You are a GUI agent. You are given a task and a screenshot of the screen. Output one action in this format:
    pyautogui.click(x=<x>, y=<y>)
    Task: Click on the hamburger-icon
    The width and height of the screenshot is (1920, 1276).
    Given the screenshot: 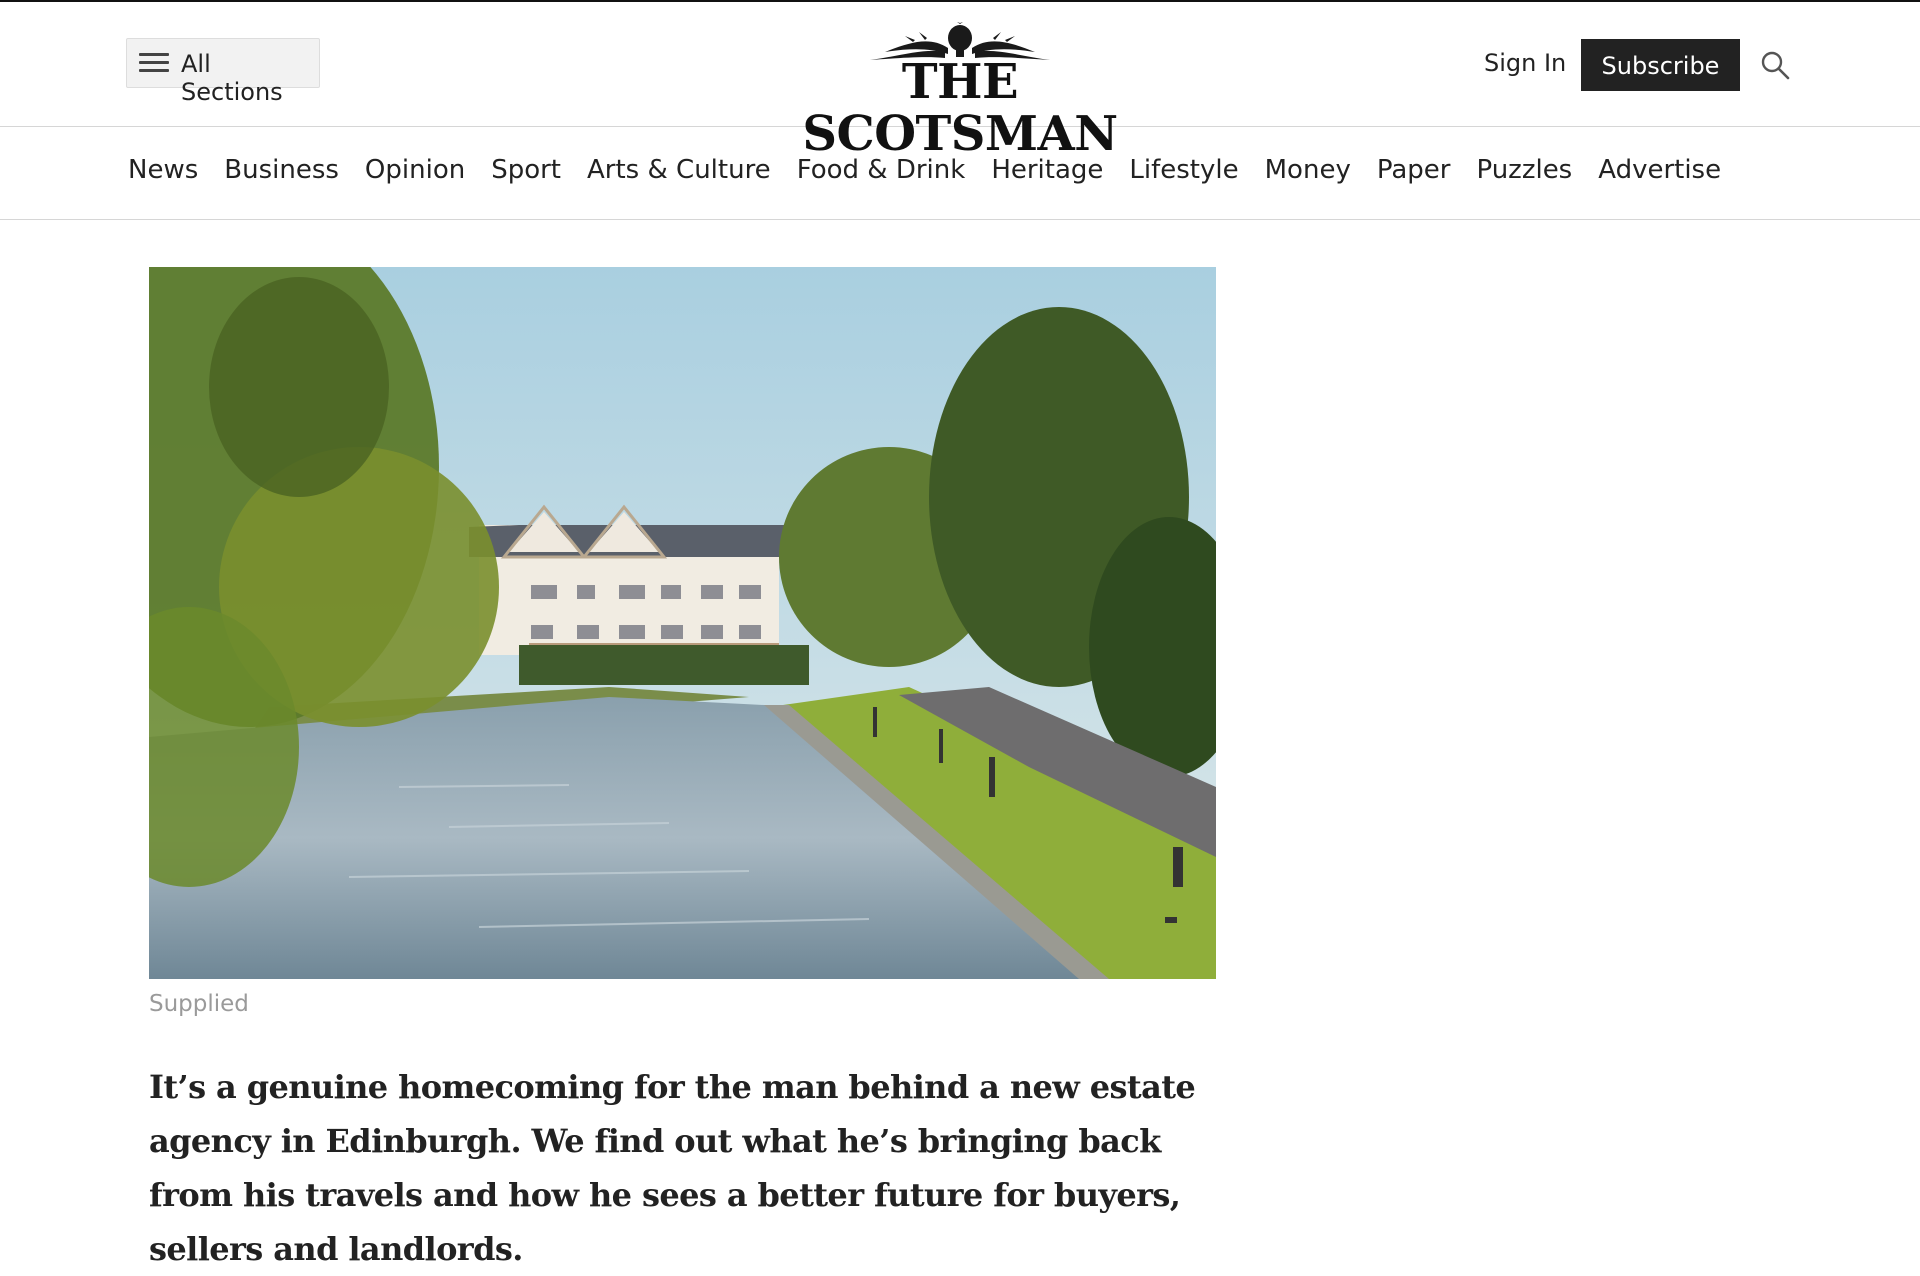 What is the action you would take?
    pyautogui.click(x=154, y=63)
    